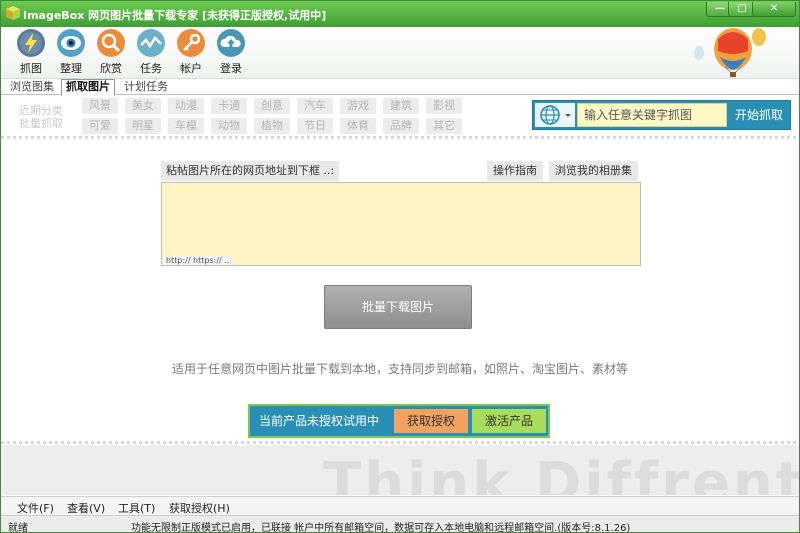 The width and height of the screenshot is (800, 533). I want to click on globe-icon, so click(555, 115).